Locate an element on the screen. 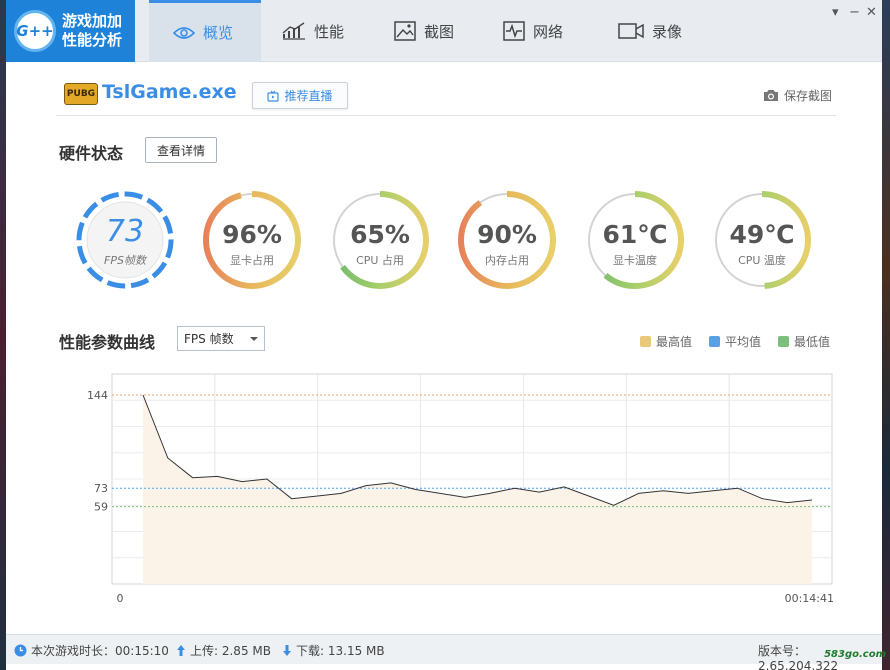 The width and height of the screenshot is (890, 670). arrow-down-icon is located at coordinates (287, 650).